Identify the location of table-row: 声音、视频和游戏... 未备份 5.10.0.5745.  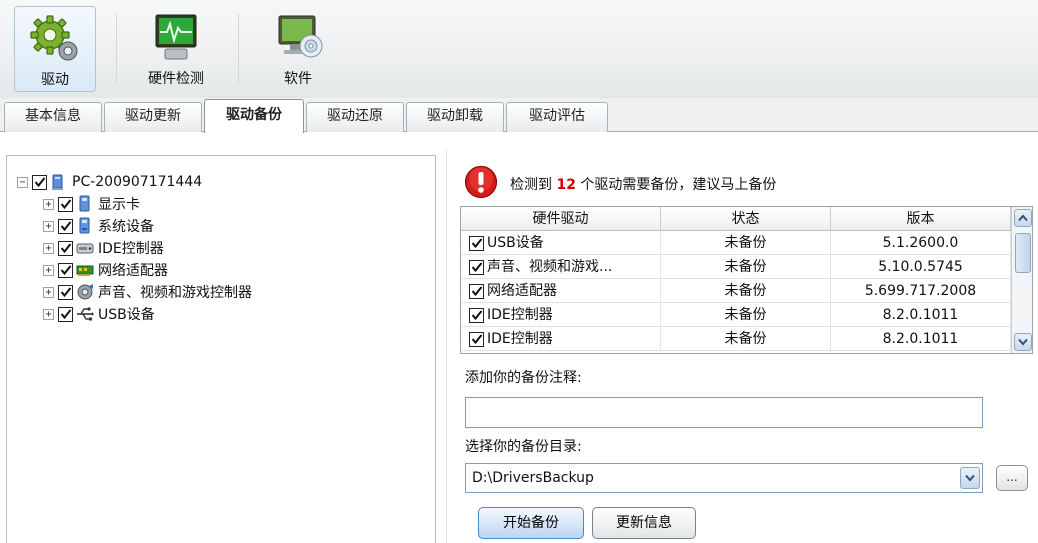
(736, 267).